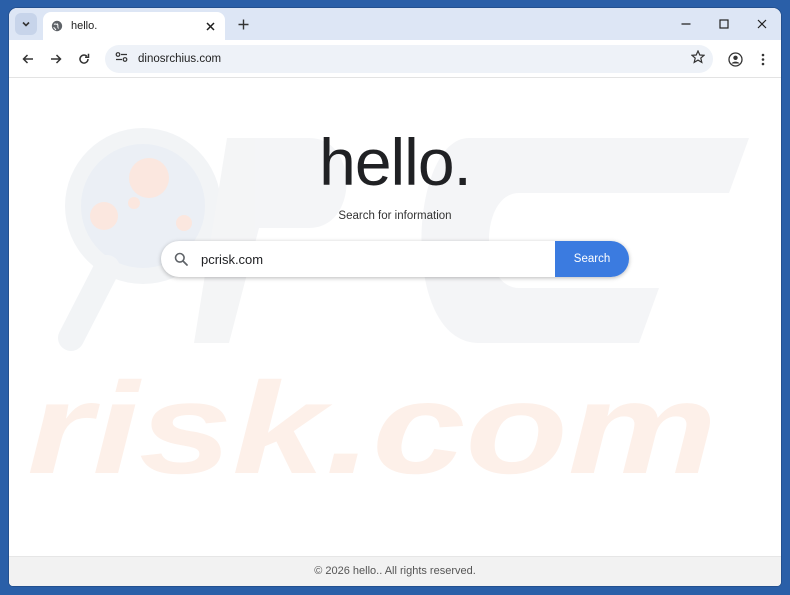  What do you see at coordinates (414, 59) in the screenshot?
I see `url-text: dinosrchius.com` at bounding box center [414, 59].